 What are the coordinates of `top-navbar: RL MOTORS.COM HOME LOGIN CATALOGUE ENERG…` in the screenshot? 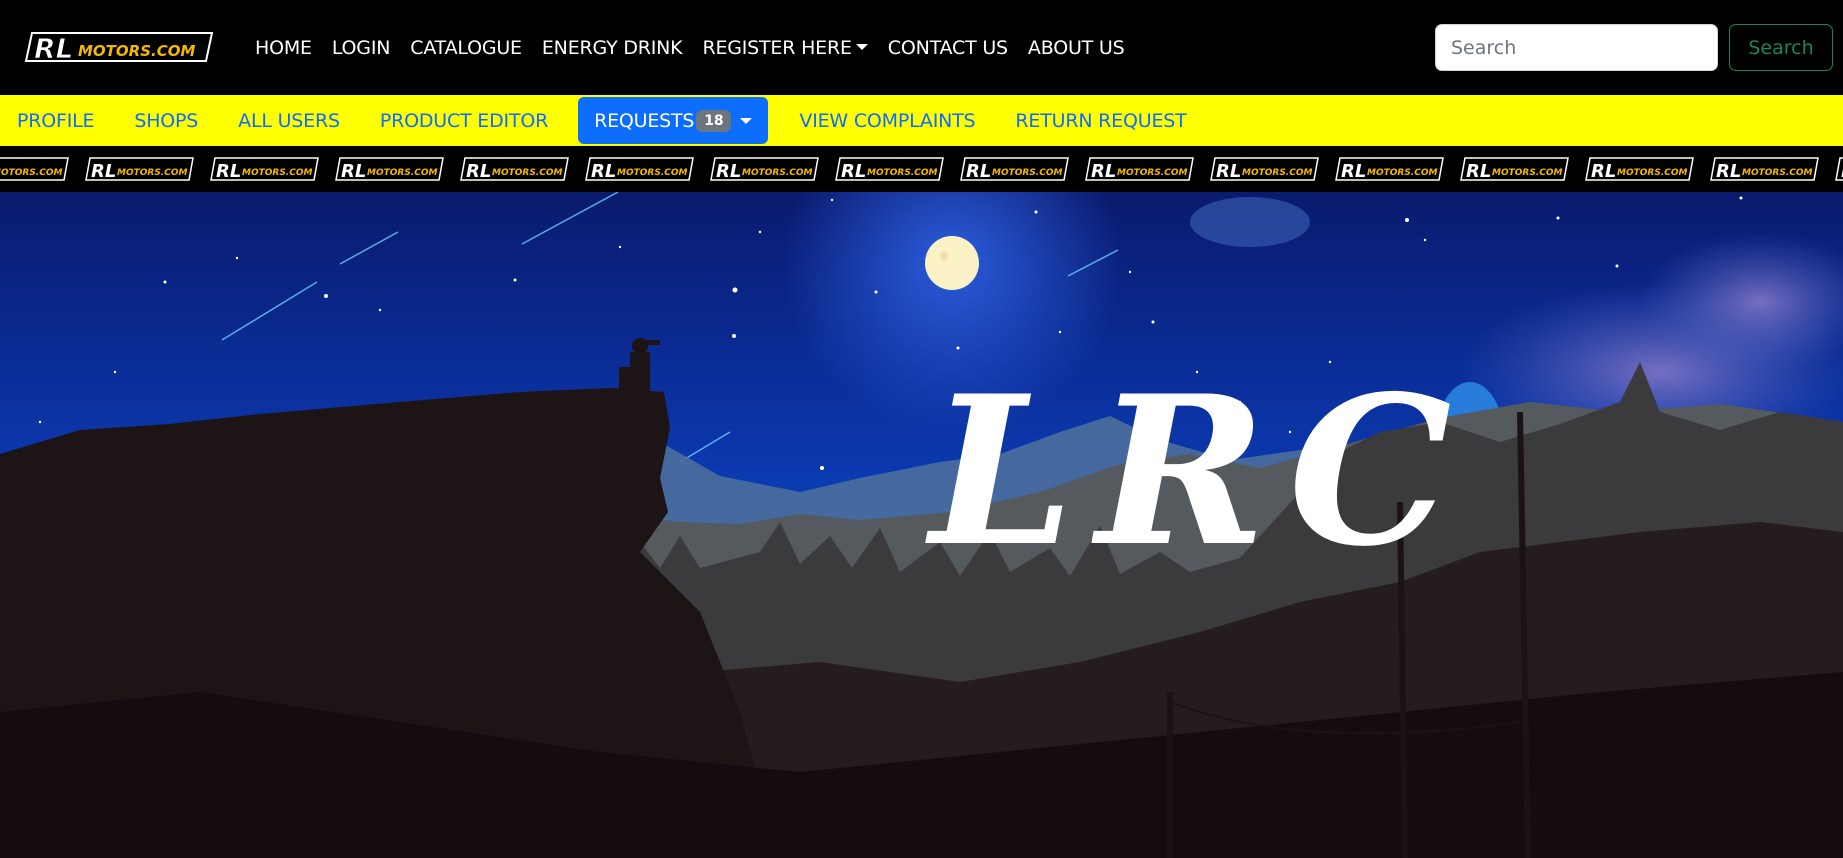 It's located at (921, 47).